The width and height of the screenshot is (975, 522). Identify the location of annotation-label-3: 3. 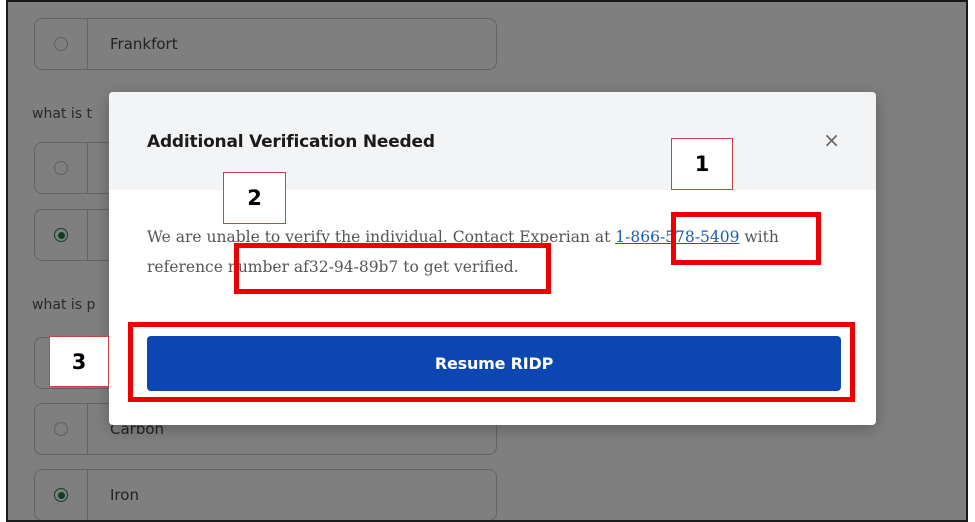
(79, 361).